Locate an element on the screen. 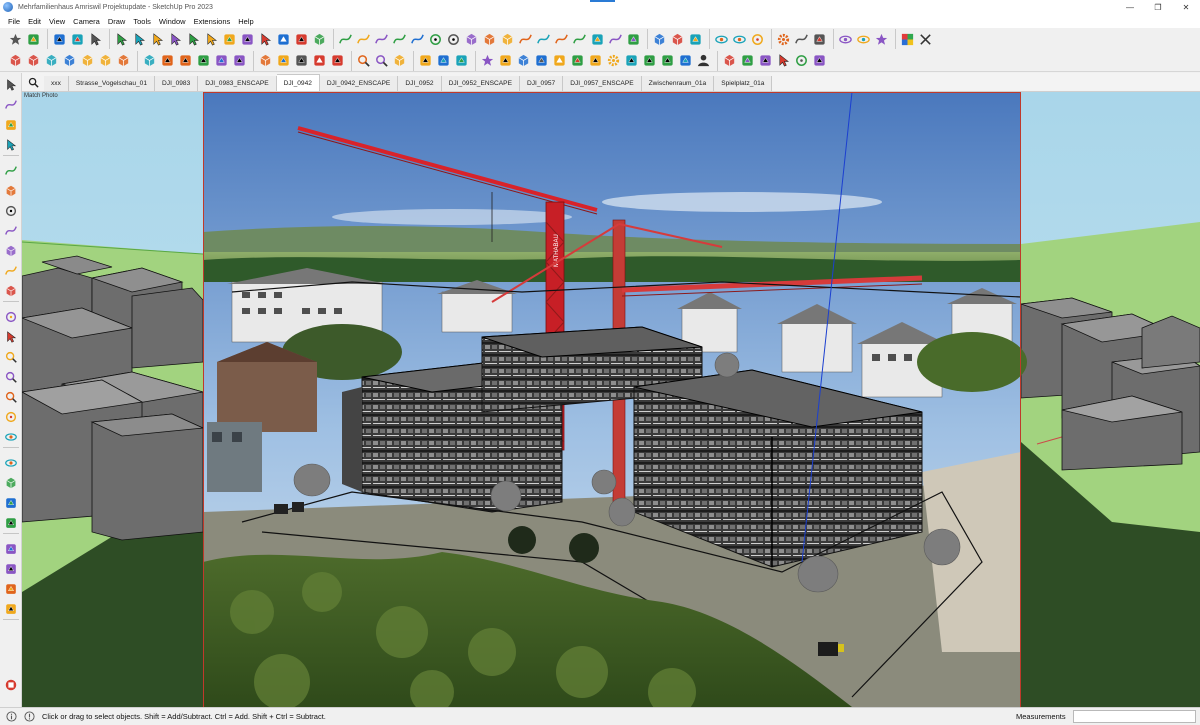  scene-tab-zwischenraum-01a: Zwischenraum_01a is located at coordinates (678, 83).